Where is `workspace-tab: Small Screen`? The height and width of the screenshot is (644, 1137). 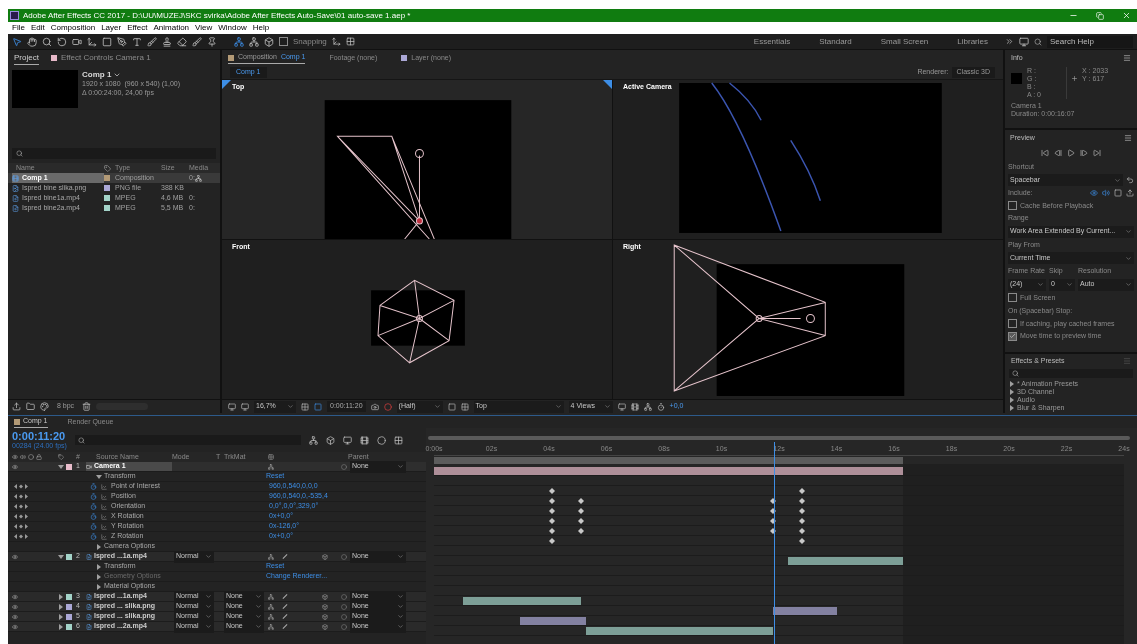 workspace-tab: Small Screen is located at coordinates (904, 41).